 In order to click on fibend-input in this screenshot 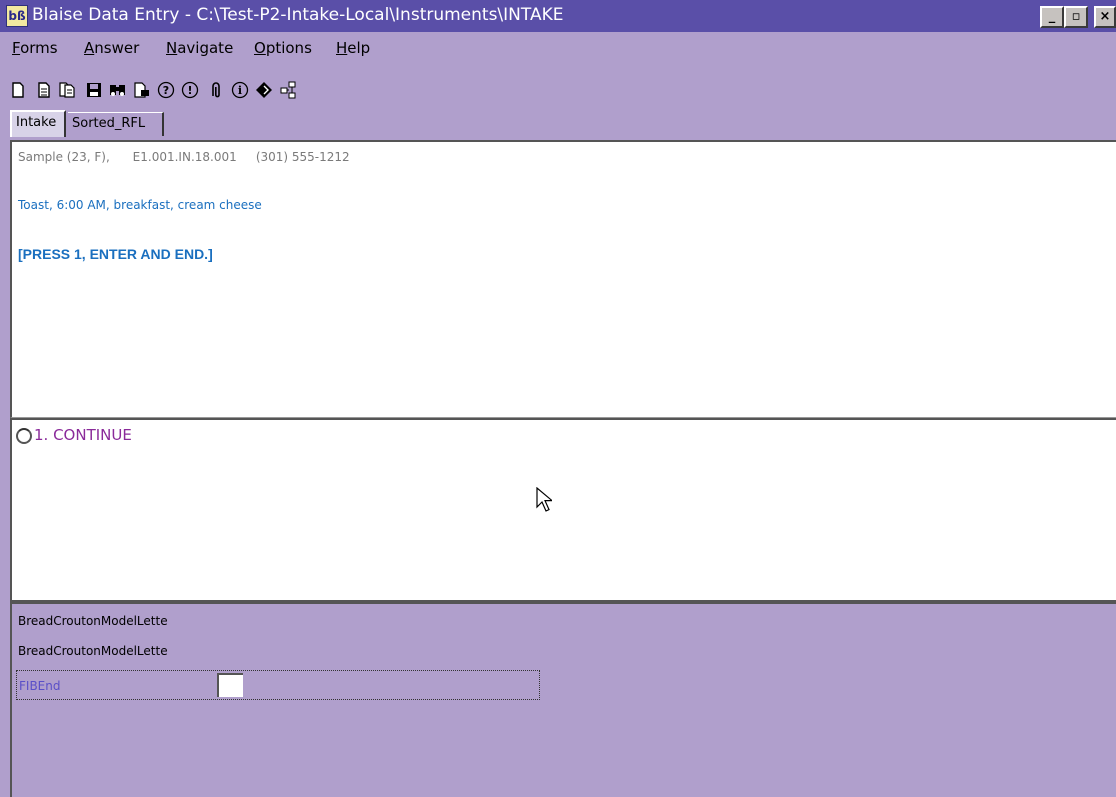, I will do `click(230, 685)`.